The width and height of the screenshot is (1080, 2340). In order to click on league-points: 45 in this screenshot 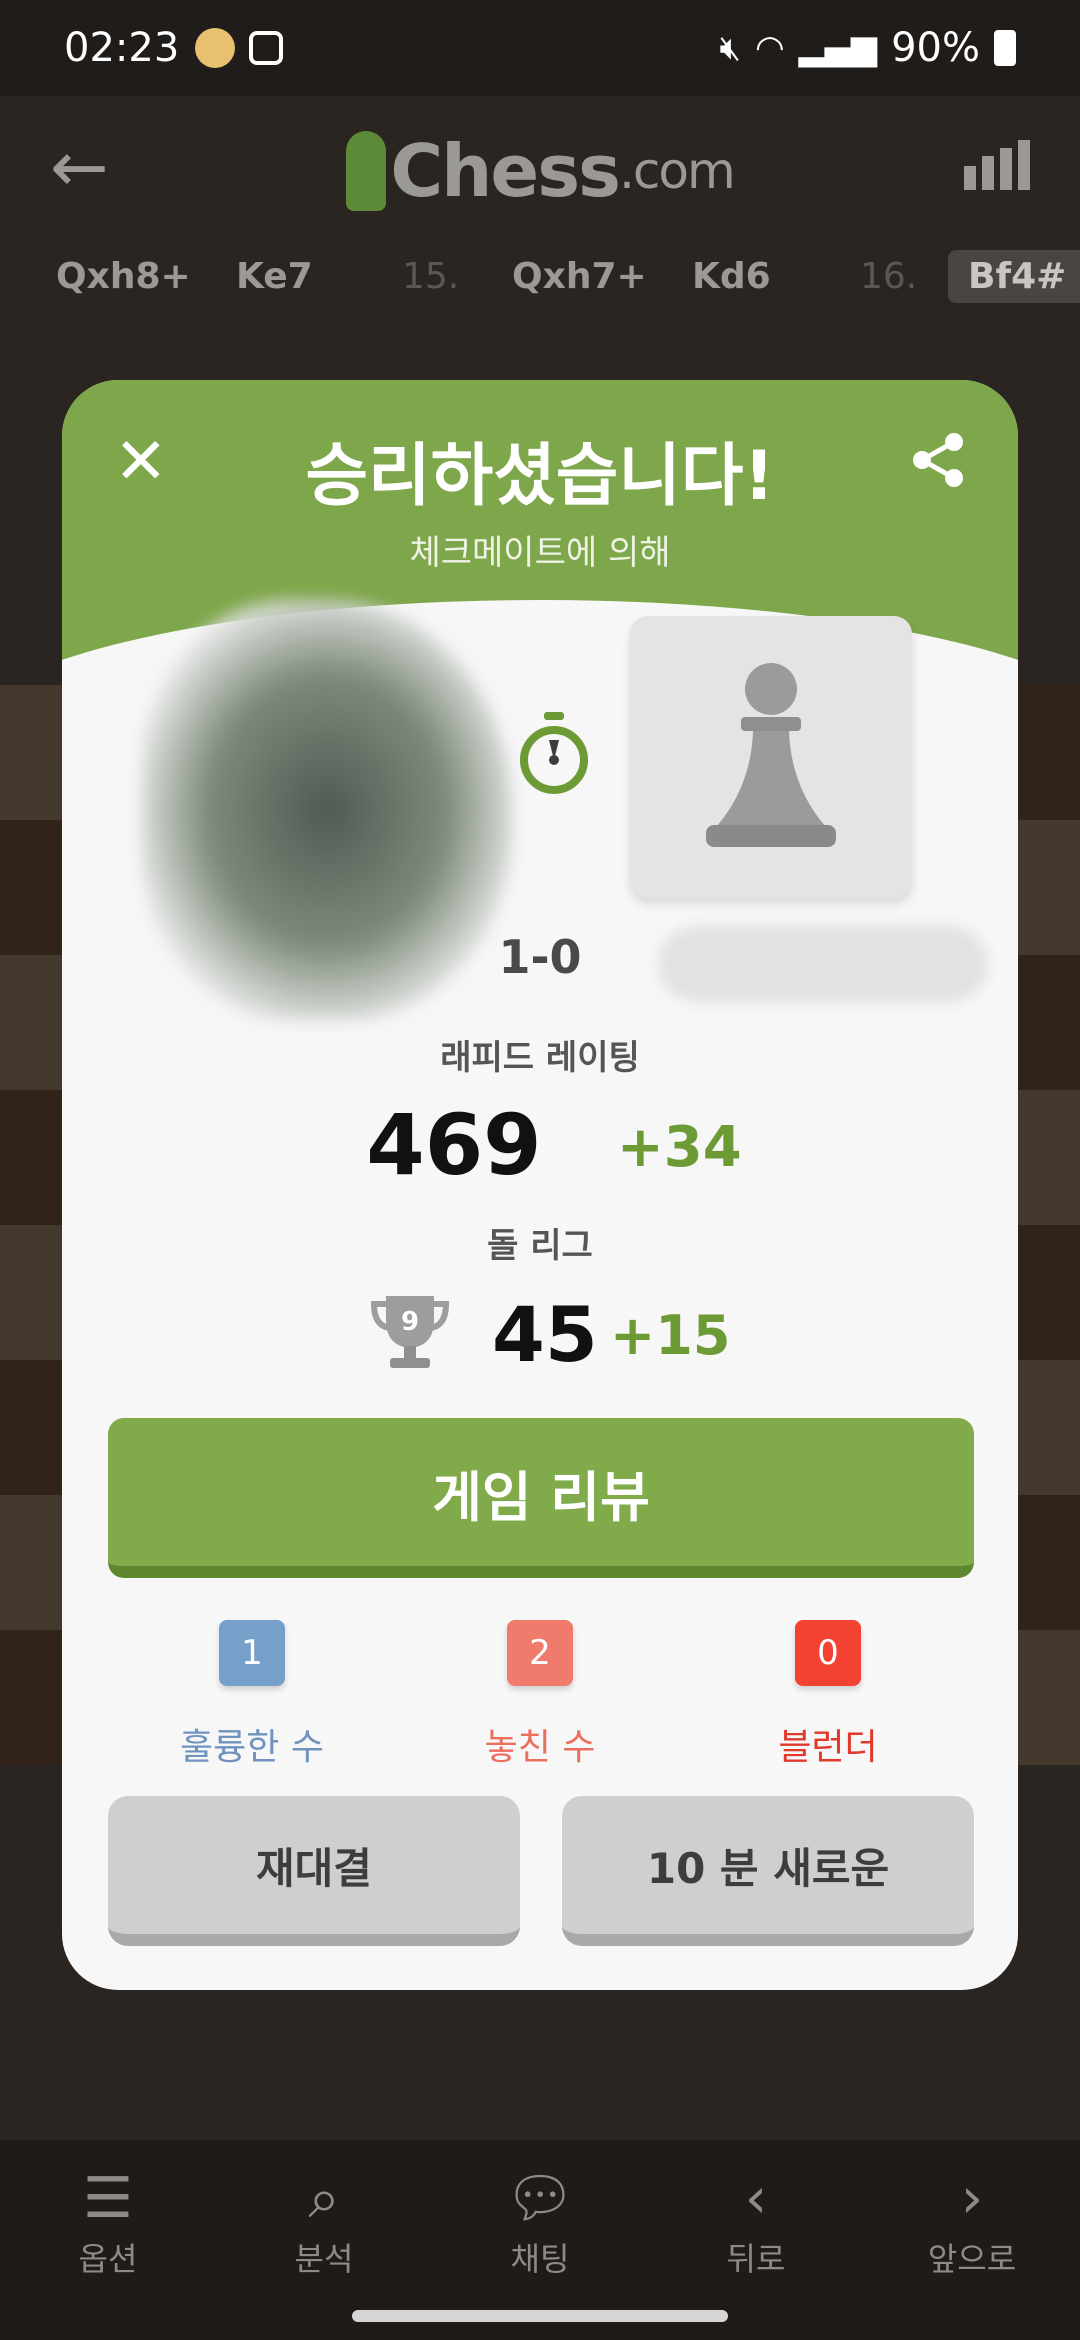, I will do `click(545, 1334)`.